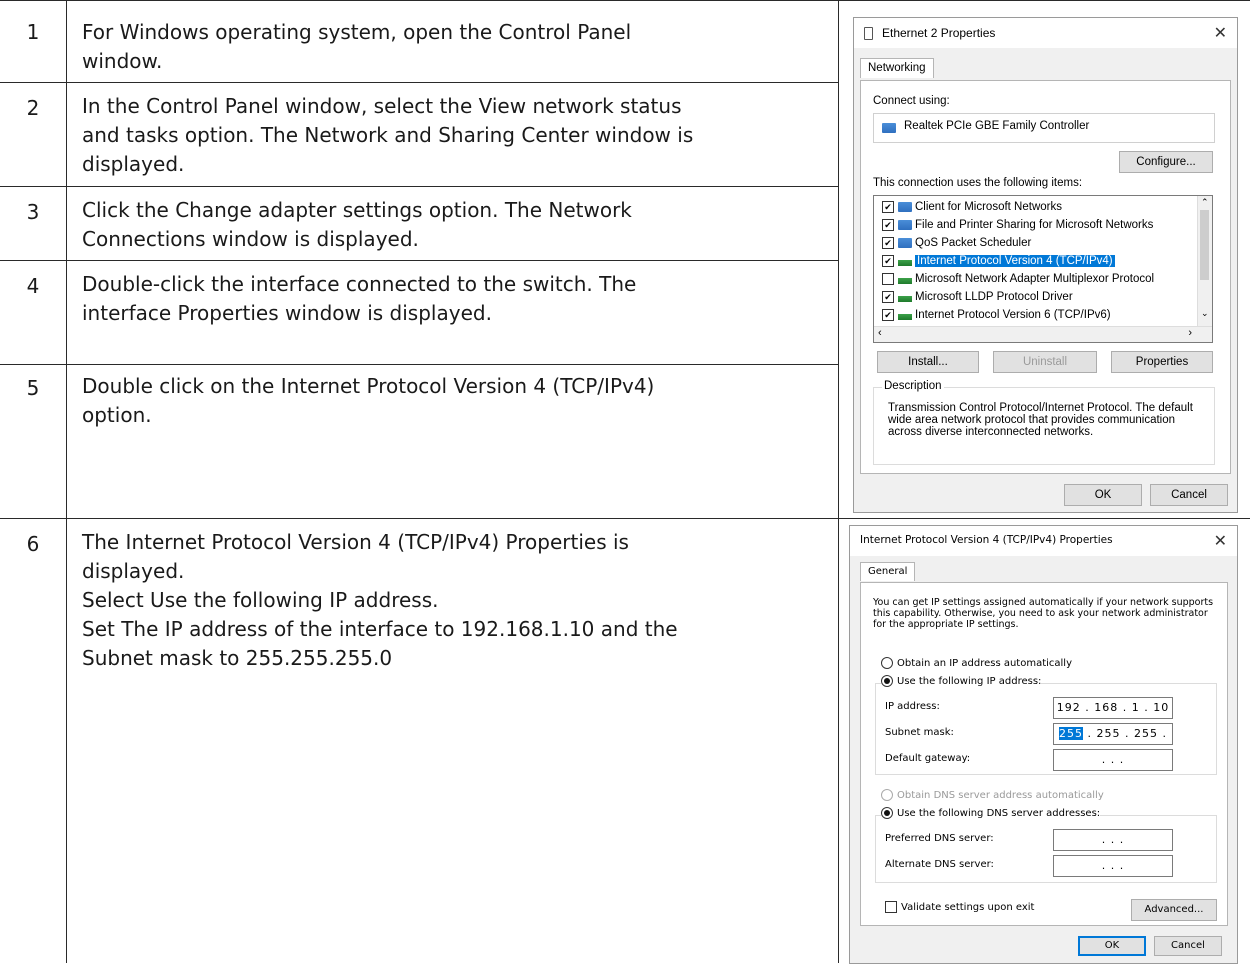 This screenshot has width=1250, height=964. I want to click on dialog-titlebar: Ethernet 2 Properties ✕, so click(1045, 33).